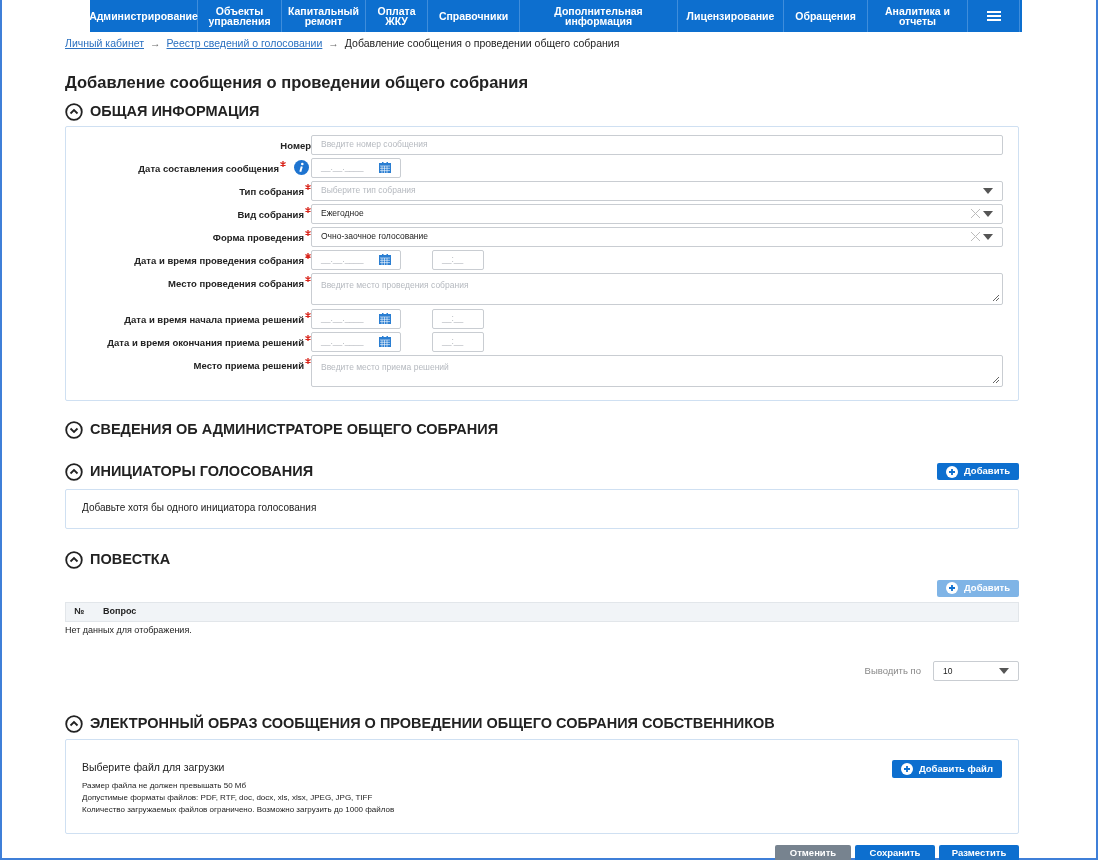 The width and height of the screenshot is (1098, 860). What do you see at coordinates (946, 769) in the screenshot?
I see `add-file-button: Добавить файл` at bounding box center [946, 769].